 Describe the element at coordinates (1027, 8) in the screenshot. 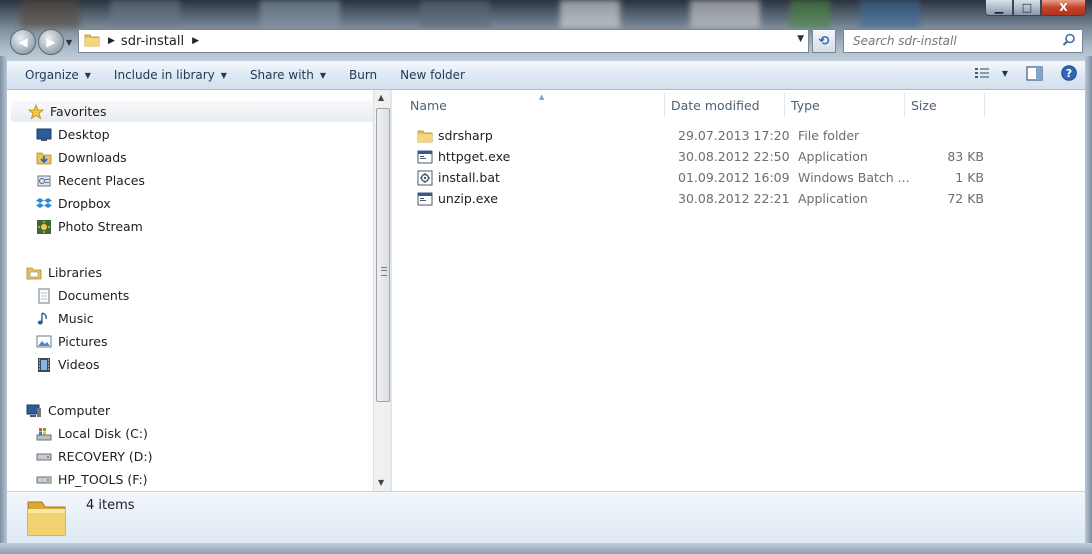

I see `maximize-button: □` at that location.